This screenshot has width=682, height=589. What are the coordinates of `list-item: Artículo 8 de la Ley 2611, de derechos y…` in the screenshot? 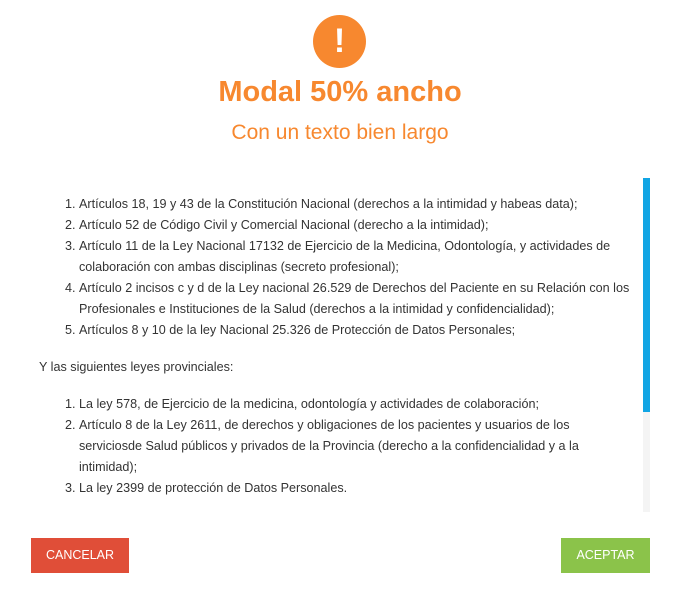 It's located at (357, 446).